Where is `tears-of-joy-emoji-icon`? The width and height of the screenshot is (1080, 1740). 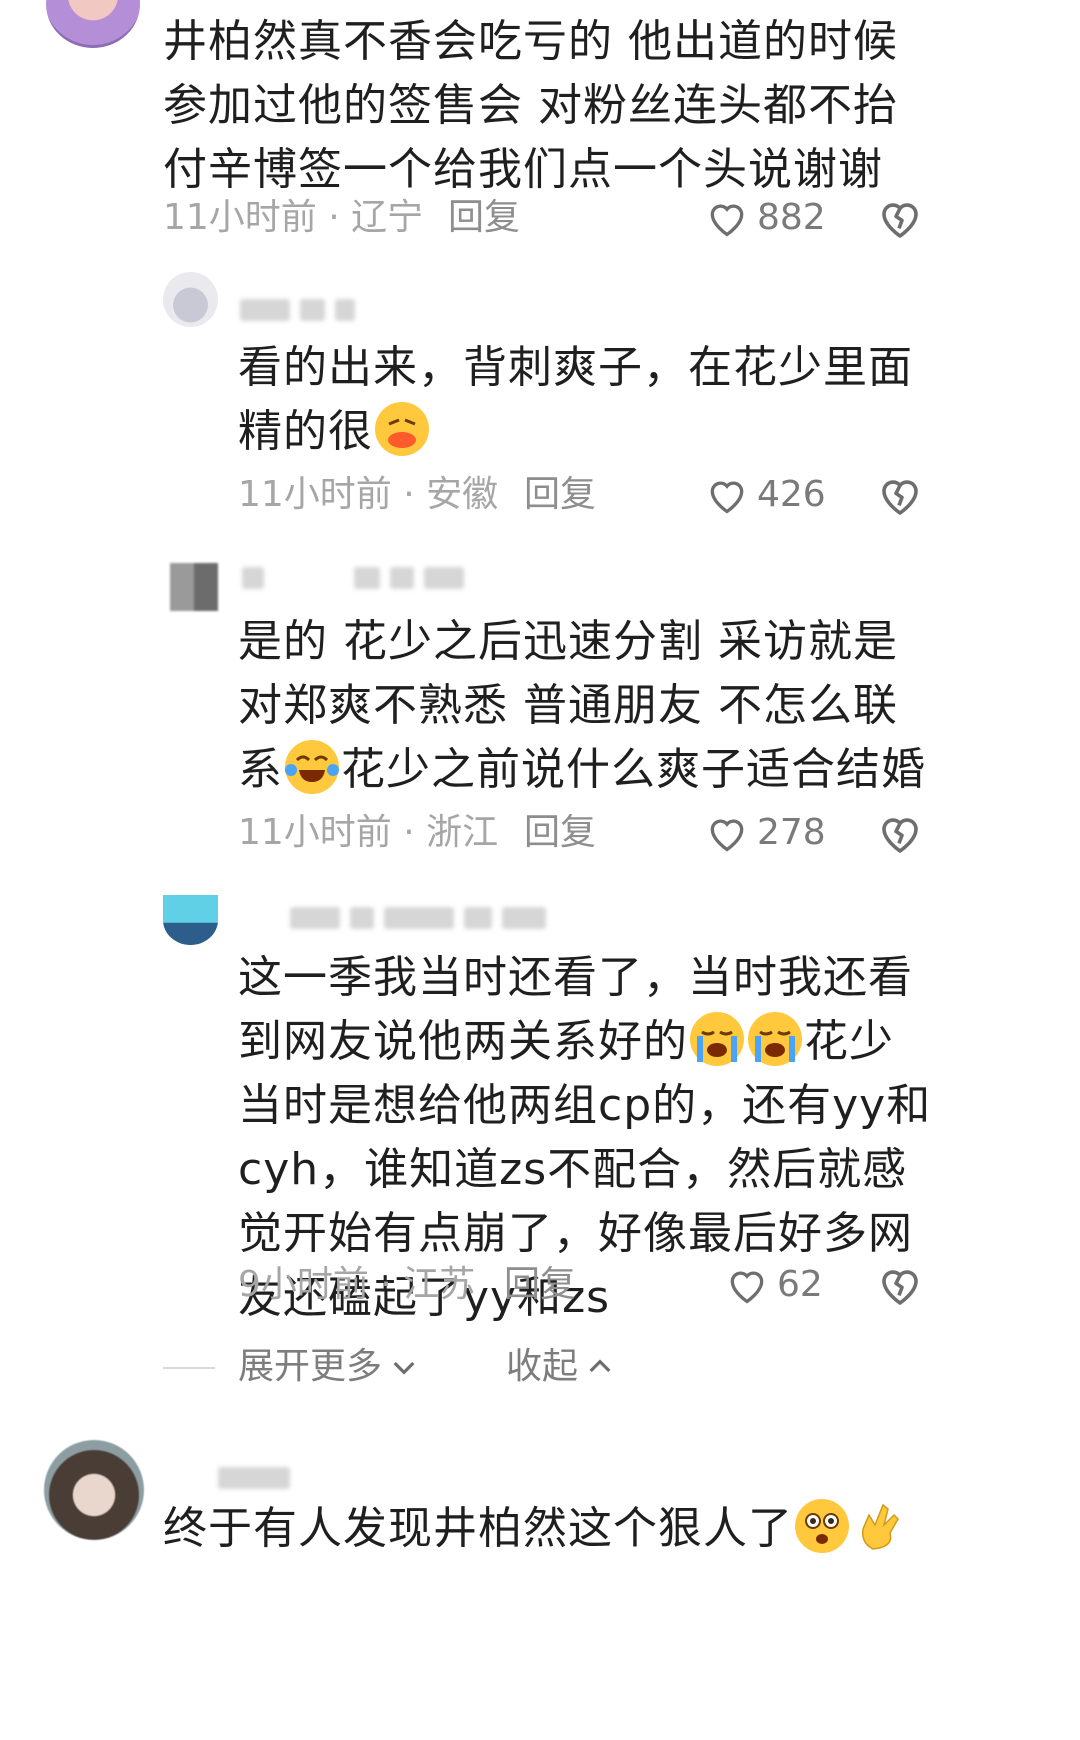 tears-of-joy-emoji-icon is located at coordinates (312, 767).